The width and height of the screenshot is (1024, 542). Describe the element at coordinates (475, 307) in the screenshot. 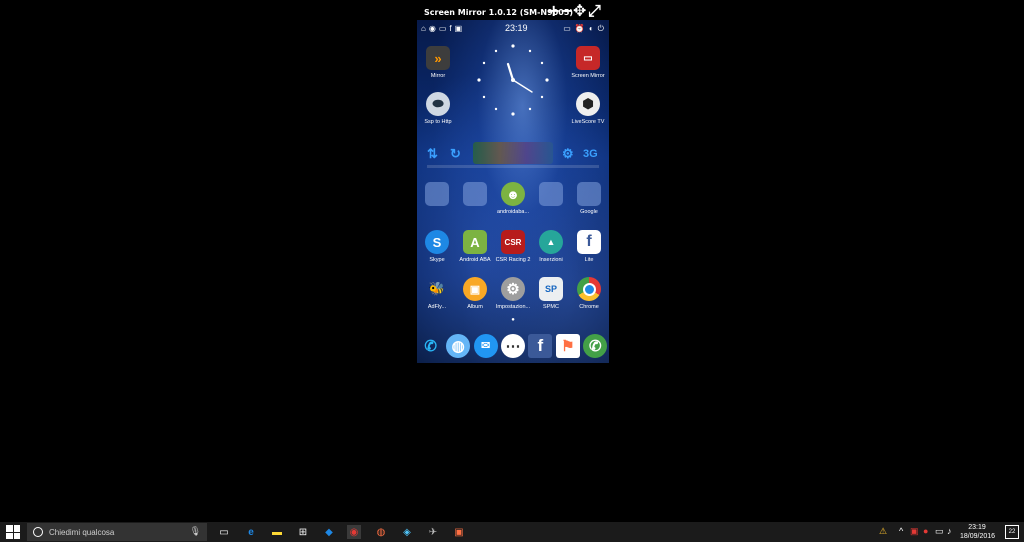

I see `app-label: Album` at that location.